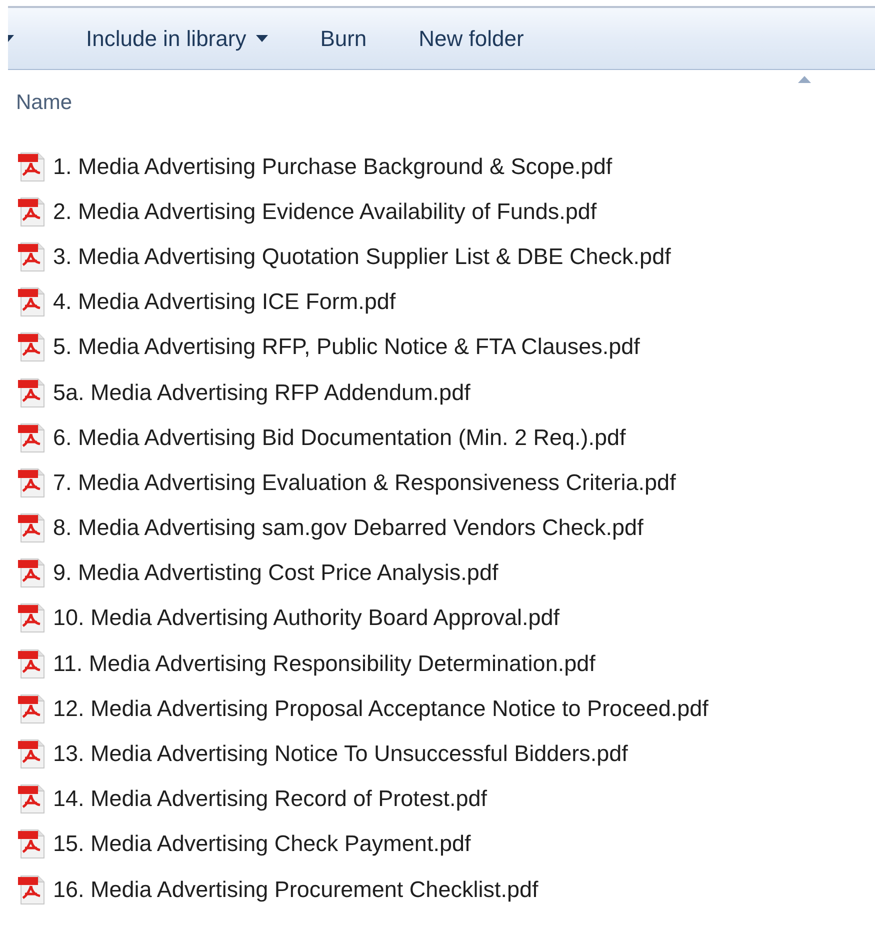 This screenshot has width=875, height=947. Describe the element at coordinates (224, 302) in the screenshot. I see `file-name: 4. Media Advertising ICE Form.pdf` at that location.